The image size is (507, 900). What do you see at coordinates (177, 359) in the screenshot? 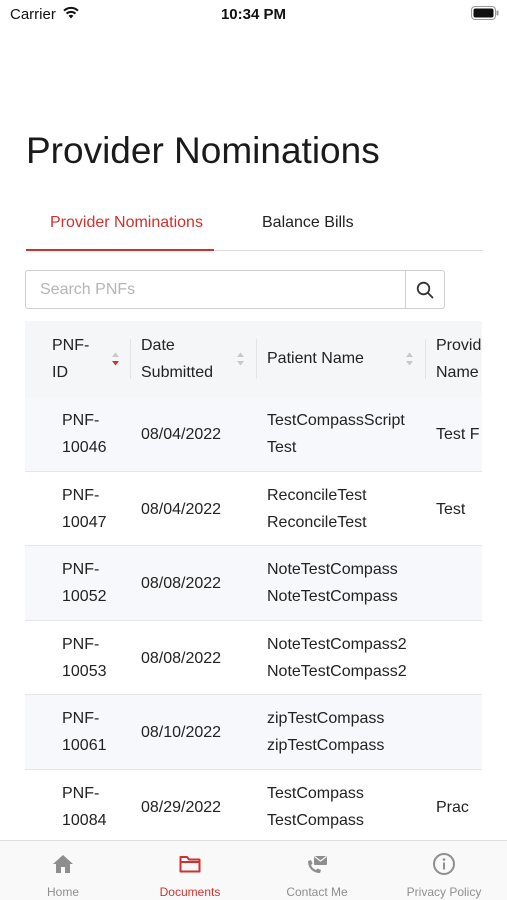
I see `header-date-submitted: Date Submitted` at bounding box center [177, 359].